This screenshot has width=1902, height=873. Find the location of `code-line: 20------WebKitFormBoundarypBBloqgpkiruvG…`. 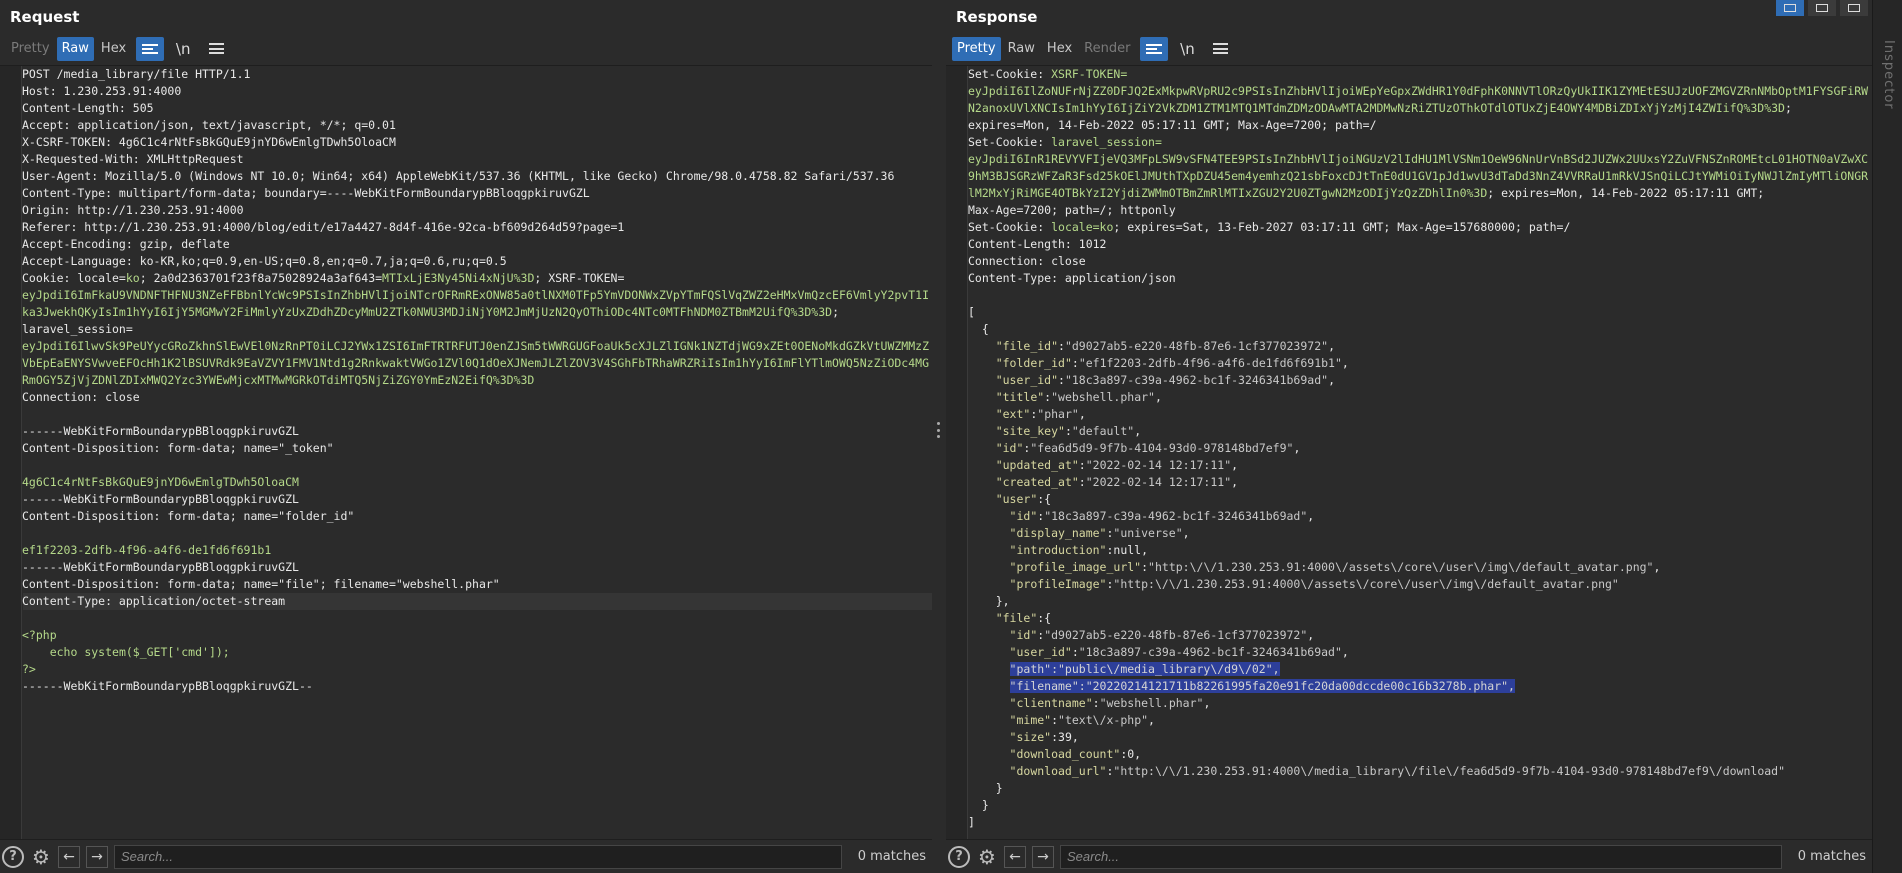

code-line: 20------WebKitFormBoundarypBBloqgpkiruvG… is located at coordinates (468, 499).